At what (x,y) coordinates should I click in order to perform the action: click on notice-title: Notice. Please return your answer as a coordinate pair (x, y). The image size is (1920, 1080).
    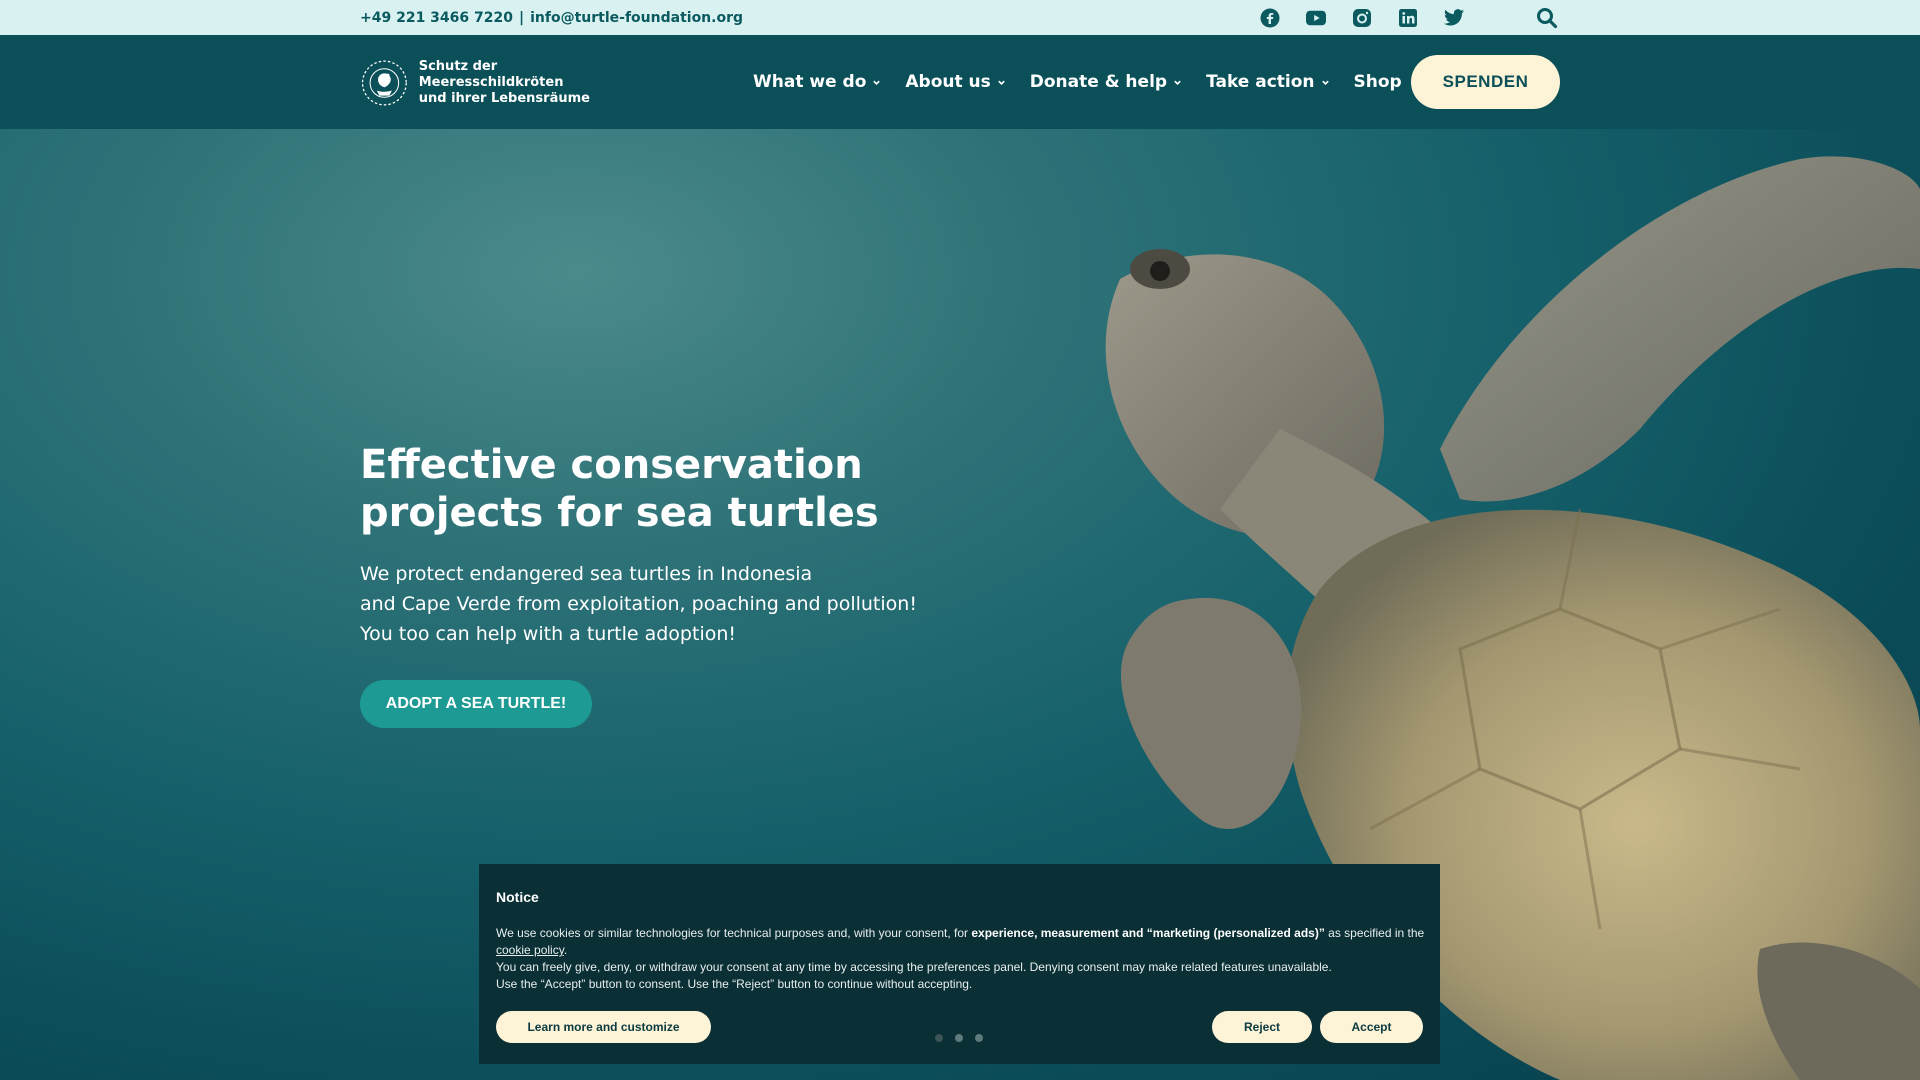
    Looking at the image, I should click on (517, 897).